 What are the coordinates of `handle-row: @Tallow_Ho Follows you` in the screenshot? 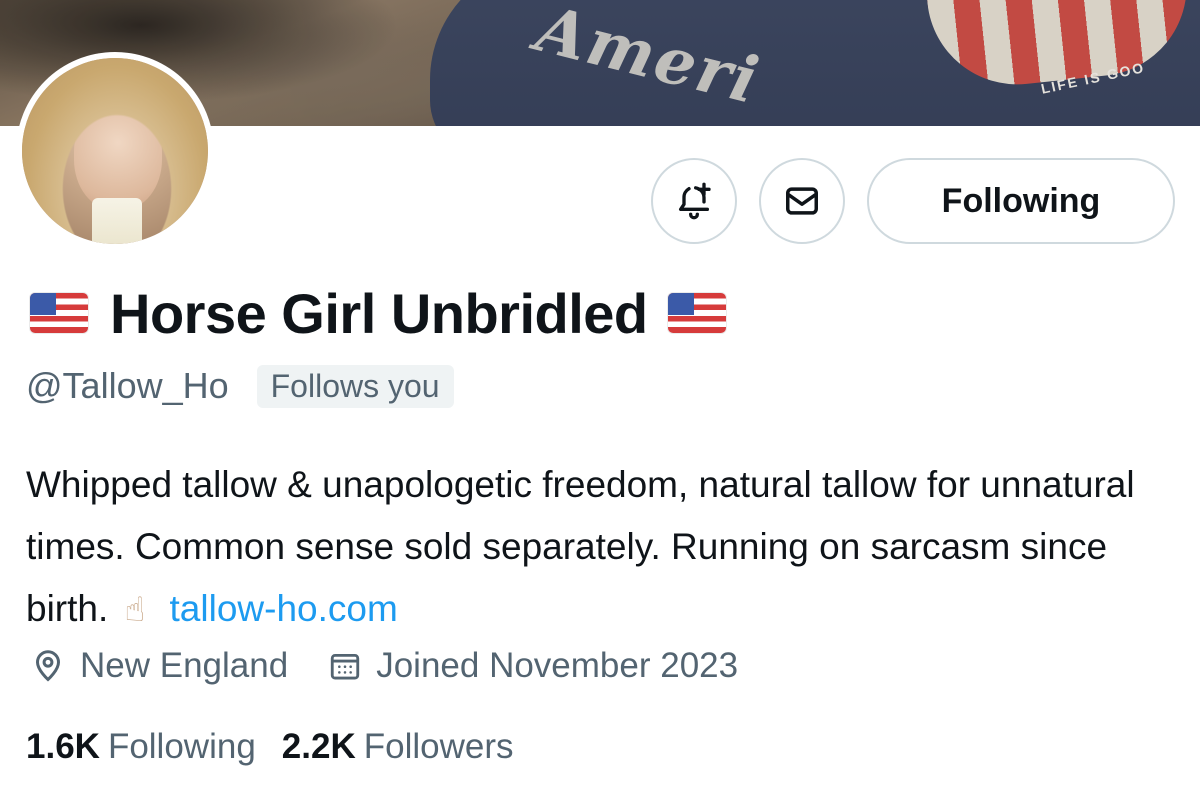 It's located at (240, 386).